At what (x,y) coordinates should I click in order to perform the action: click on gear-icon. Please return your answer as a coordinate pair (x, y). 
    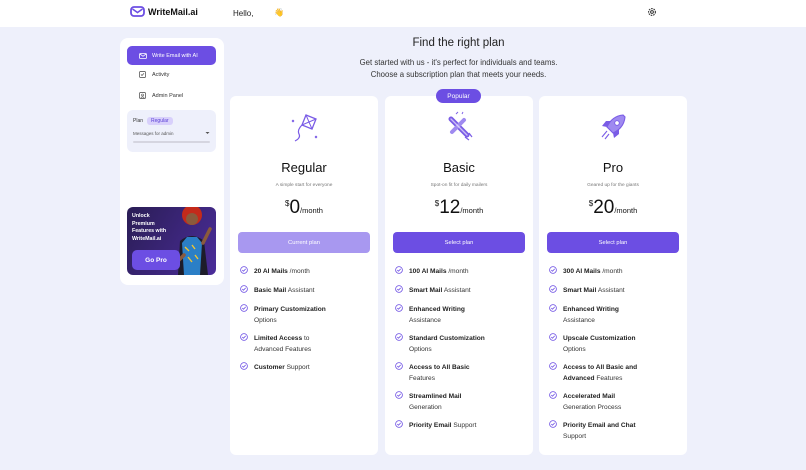
    Looking at the image, I should click on (652, 12).